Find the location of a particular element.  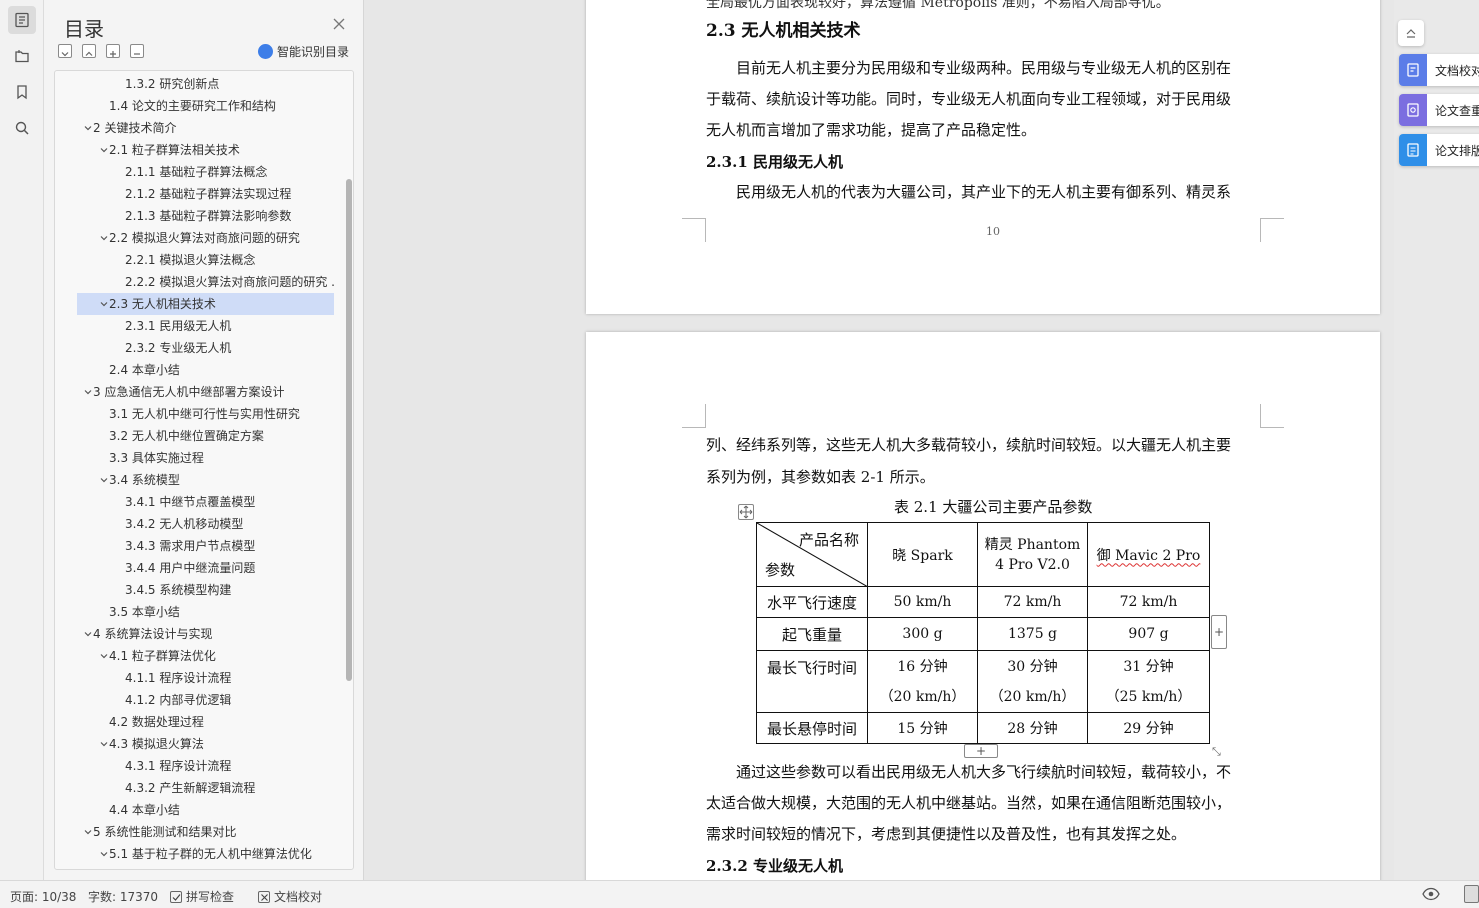

toc-item-label: 3.2 无人机中继位置确定方案 is located at coordinates (186, 436).